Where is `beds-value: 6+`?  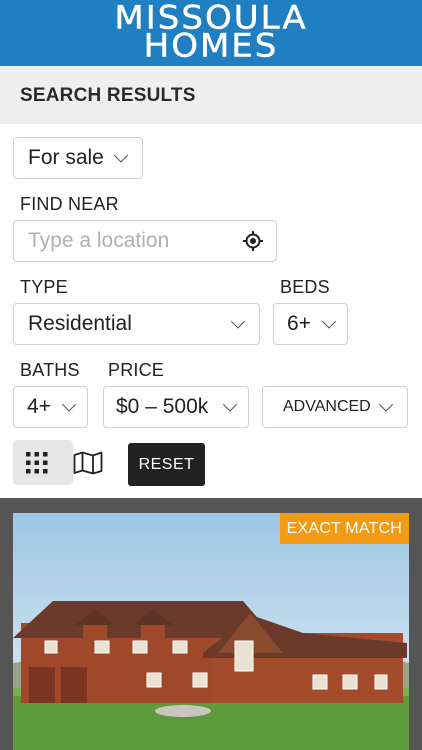
beds-value: 6+ is located at coordinates (299, 323).